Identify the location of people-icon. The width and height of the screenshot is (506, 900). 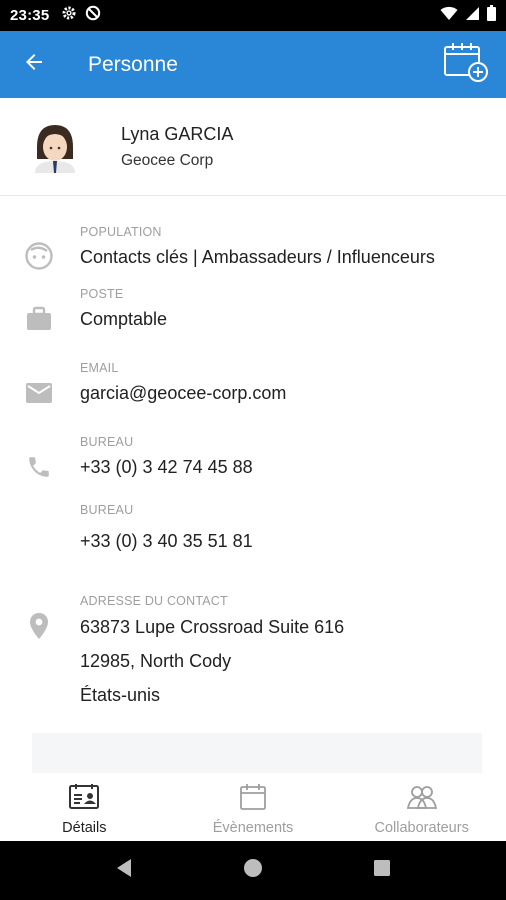
(422, 799).